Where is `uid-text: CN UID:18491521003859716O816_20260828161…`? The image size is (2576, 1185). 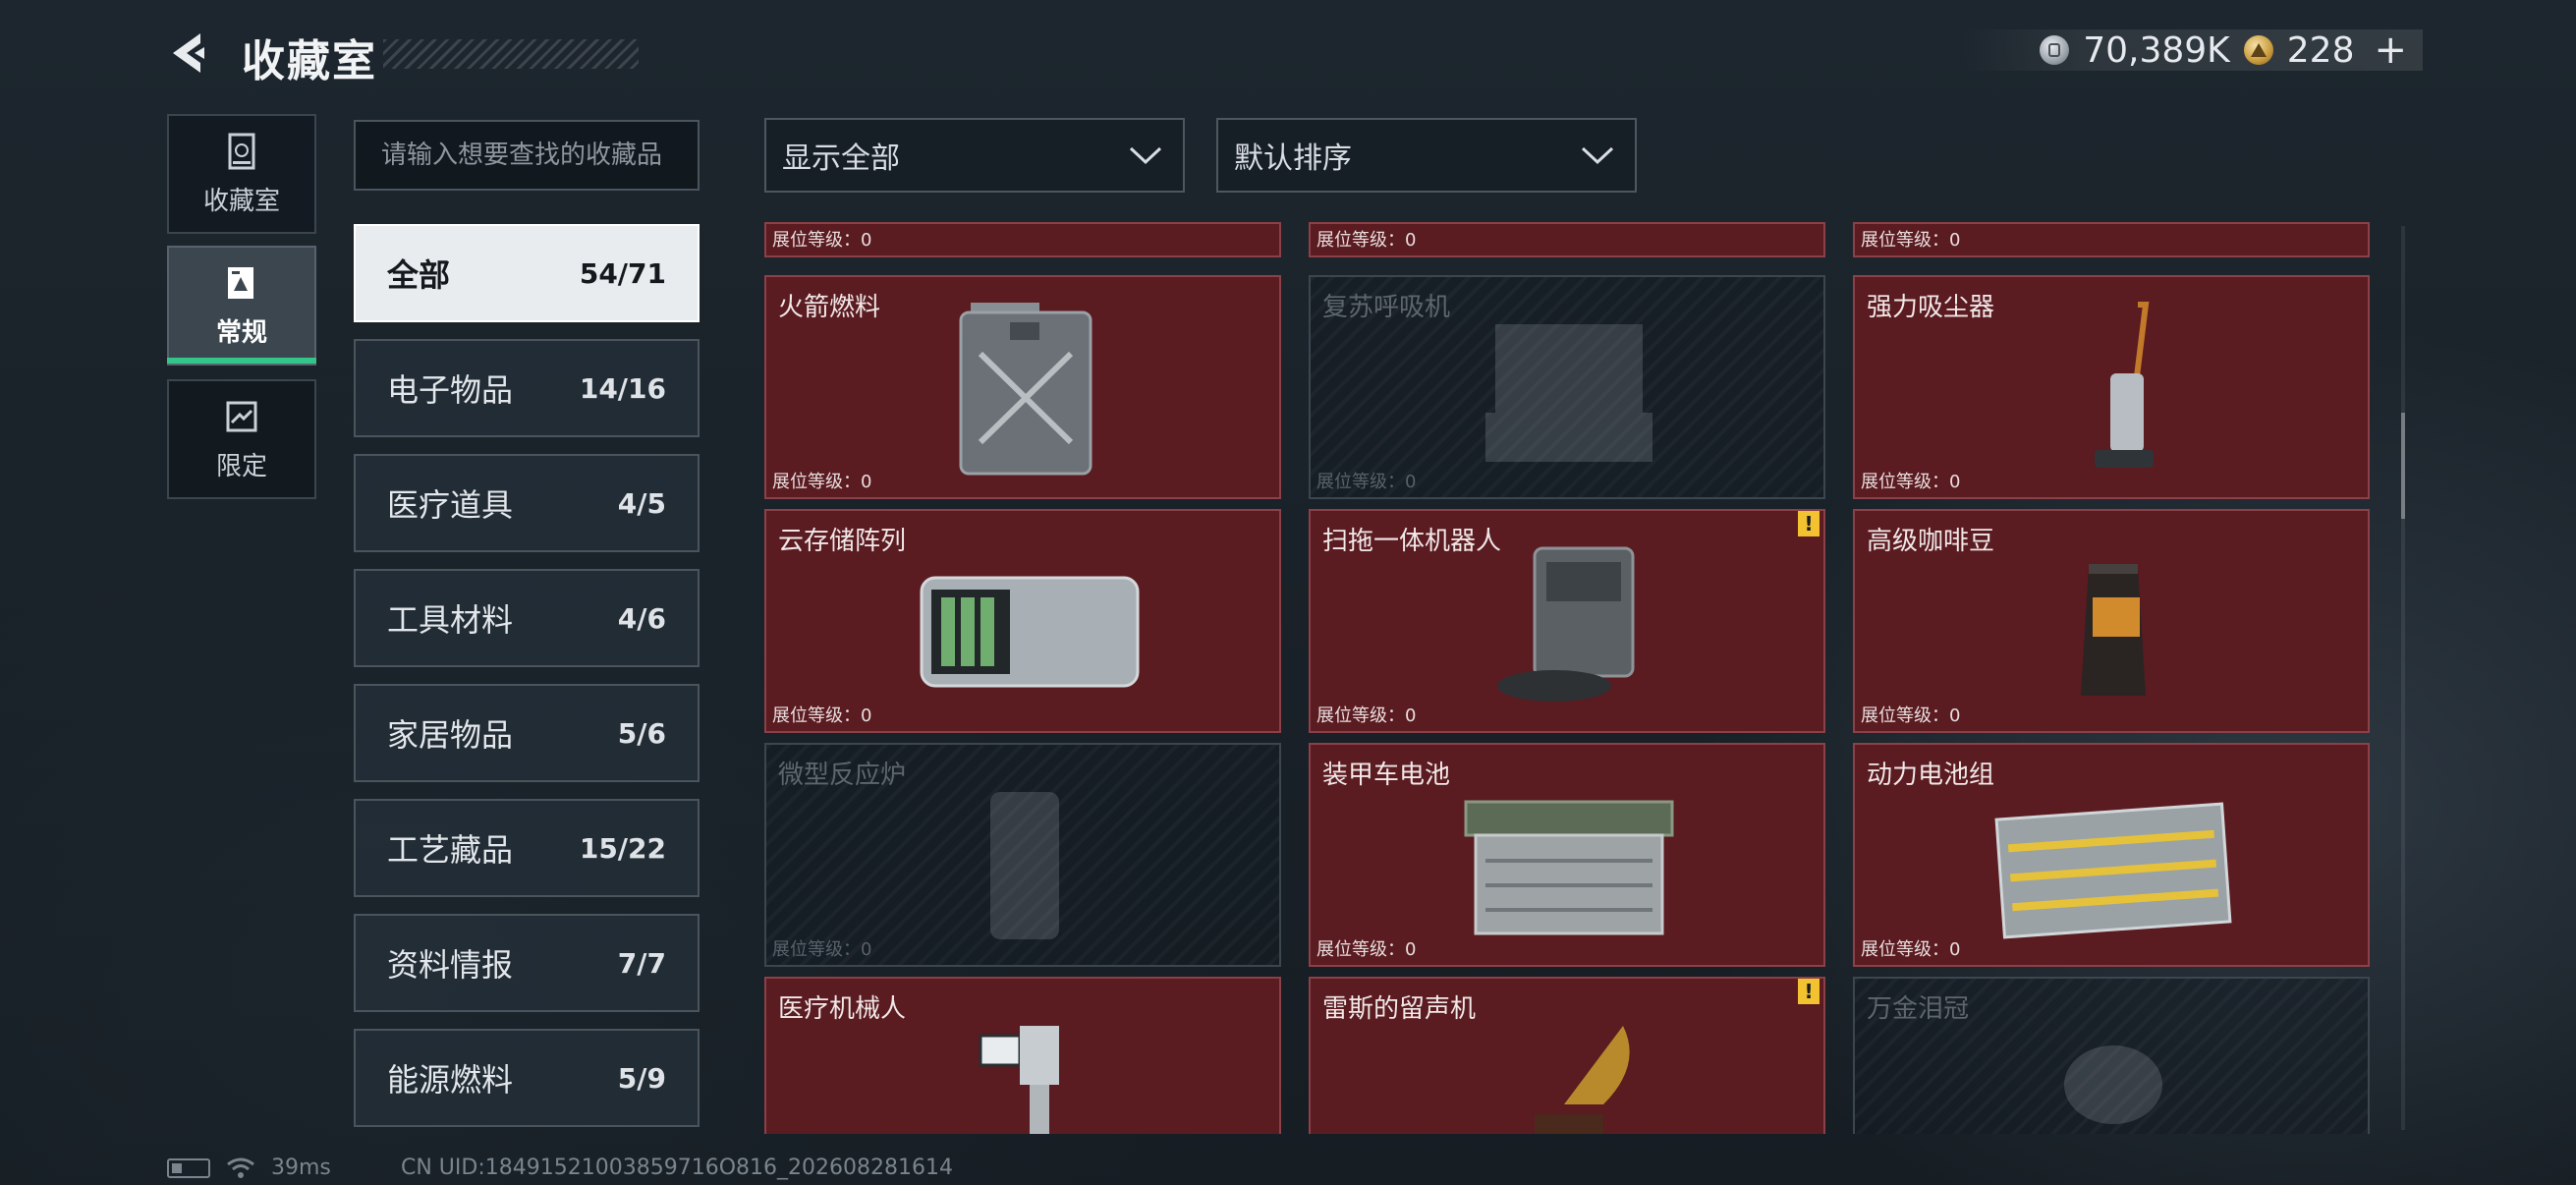
uid-text: CN UID:18491521003859716O816_20260828161… is located at coordinates (677, 1168).